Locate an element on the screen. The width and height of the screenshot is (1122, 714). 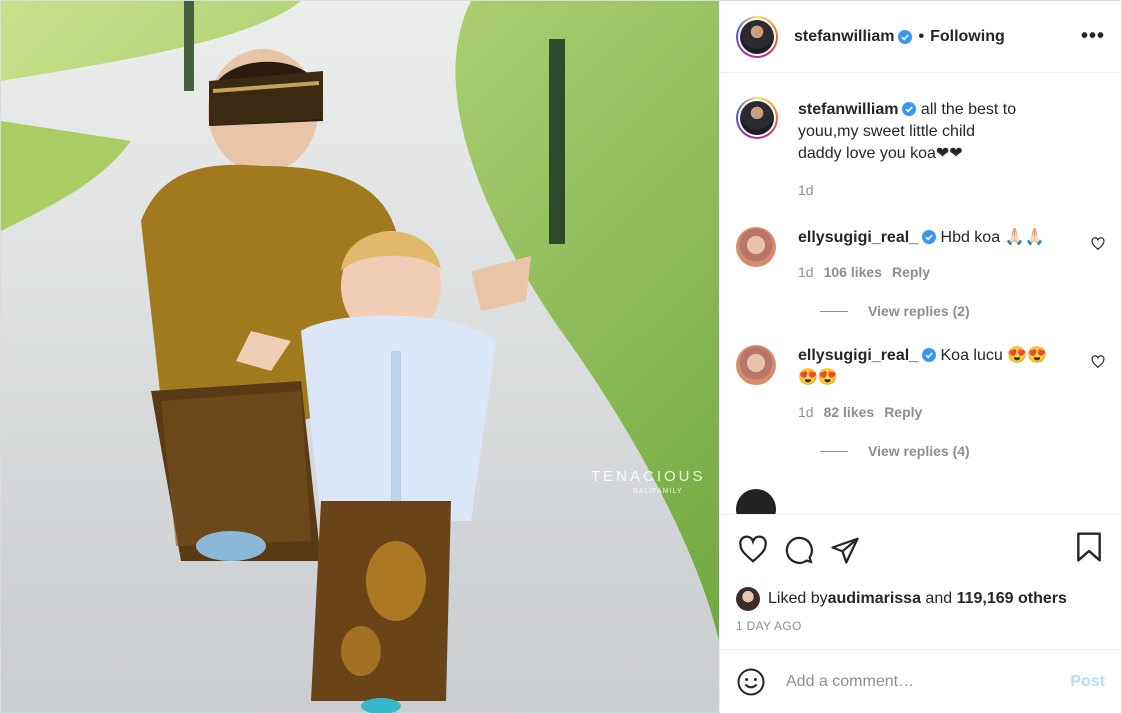
liker-avatar is located at coordinates (748, 599).